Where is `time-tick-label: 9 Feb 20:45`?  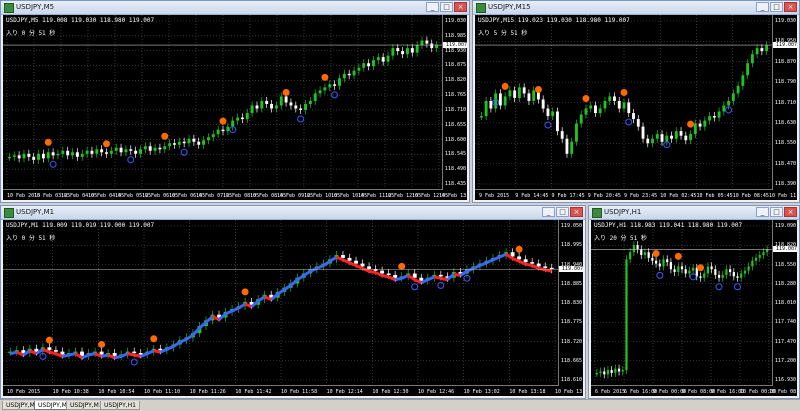
time-tick-label: 9 Feb 20:45 is located at coordinates (604, 196).